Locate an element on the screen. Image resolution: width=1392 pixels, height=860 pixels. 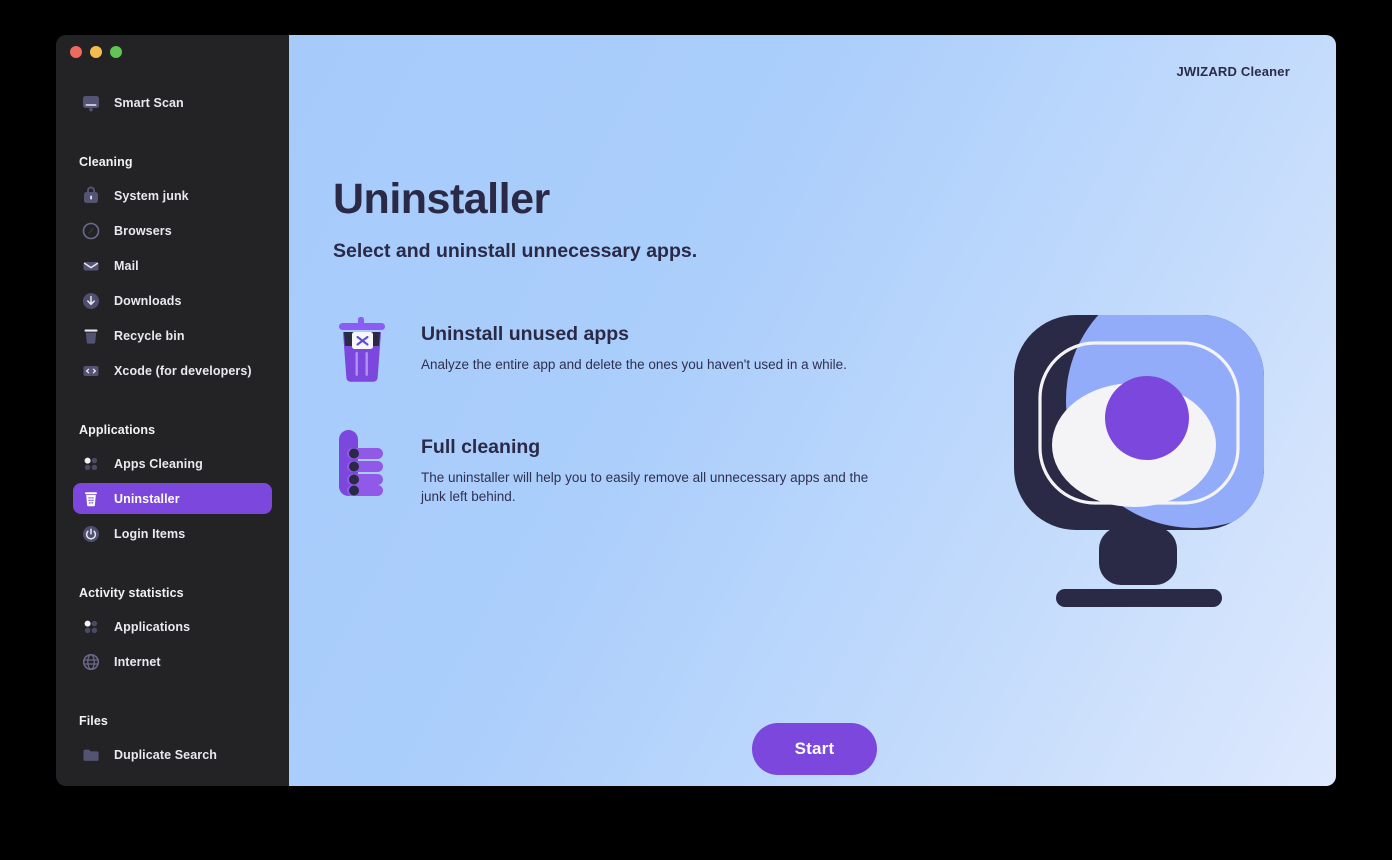
lock-bag-icon is located at coordinates (91, 196).